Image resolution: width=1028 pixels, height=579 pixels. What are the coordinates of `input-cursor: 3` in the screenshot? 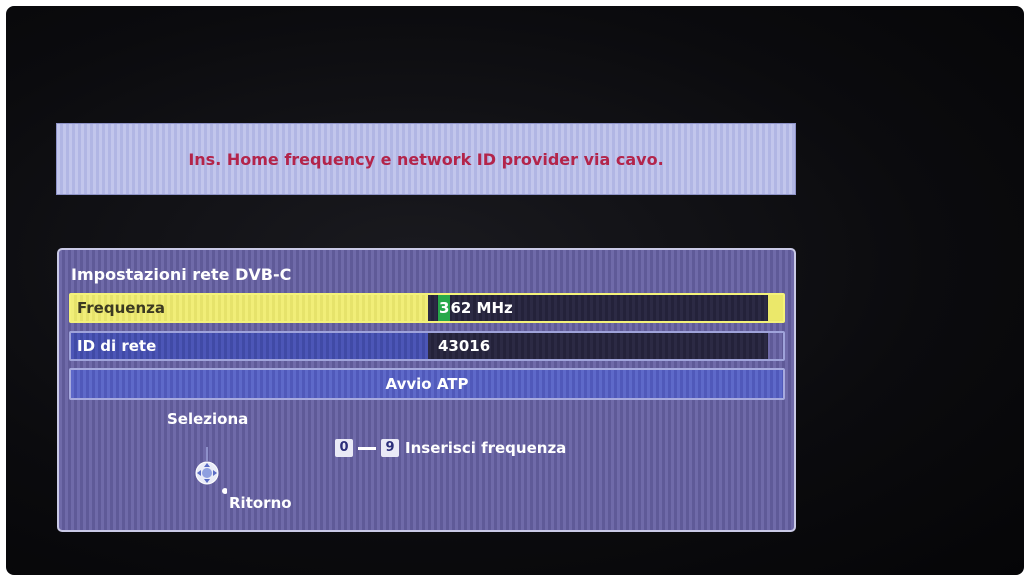 It's located at (444, 308).